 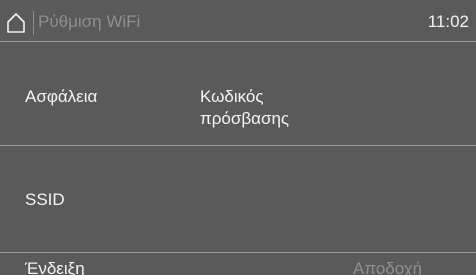 I want to click on ssid-label: SSID, so click(x=45, y=199).